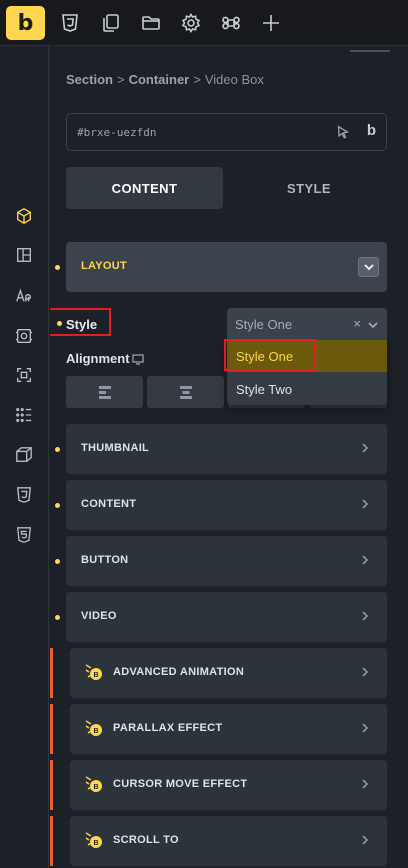 Image resolution: width=408 pixels, height=868 pixels. Describe the element at coordinates (179, 672) in the screenshot. I see `section-title: ADVANCED ANIMATION` at that location.